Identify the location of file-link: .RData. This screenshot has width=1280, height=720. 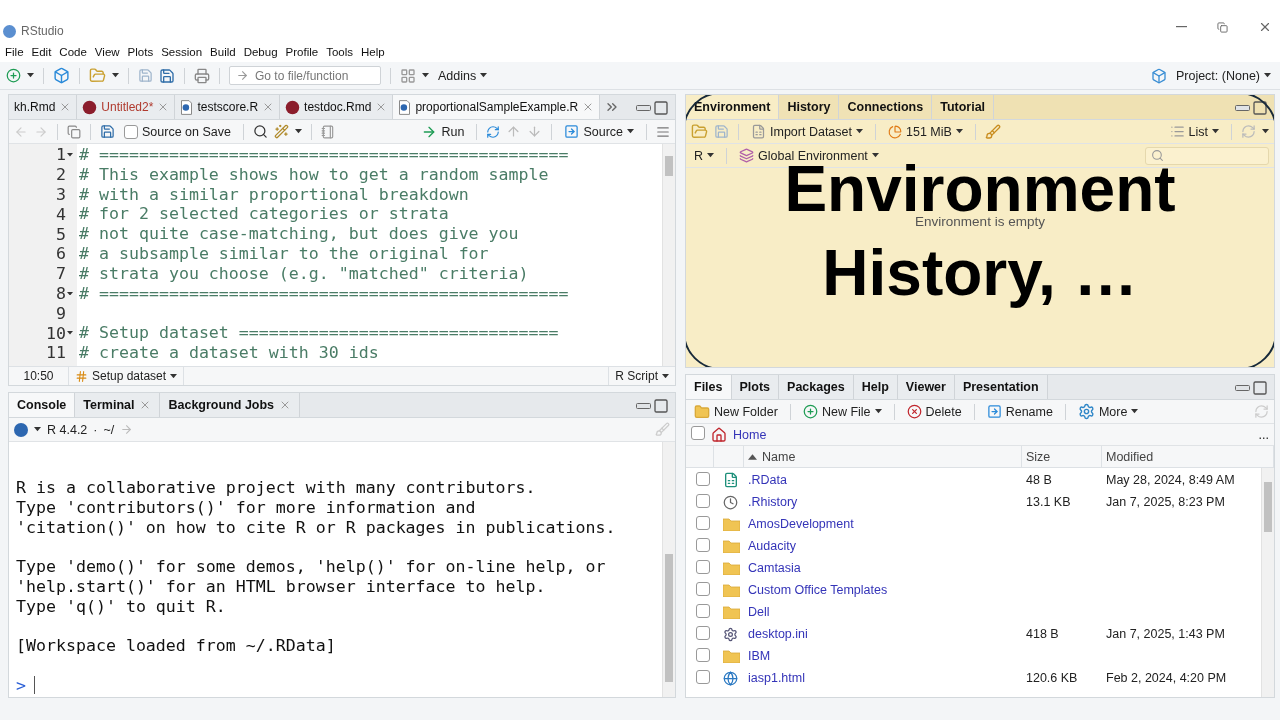
(767, 480).